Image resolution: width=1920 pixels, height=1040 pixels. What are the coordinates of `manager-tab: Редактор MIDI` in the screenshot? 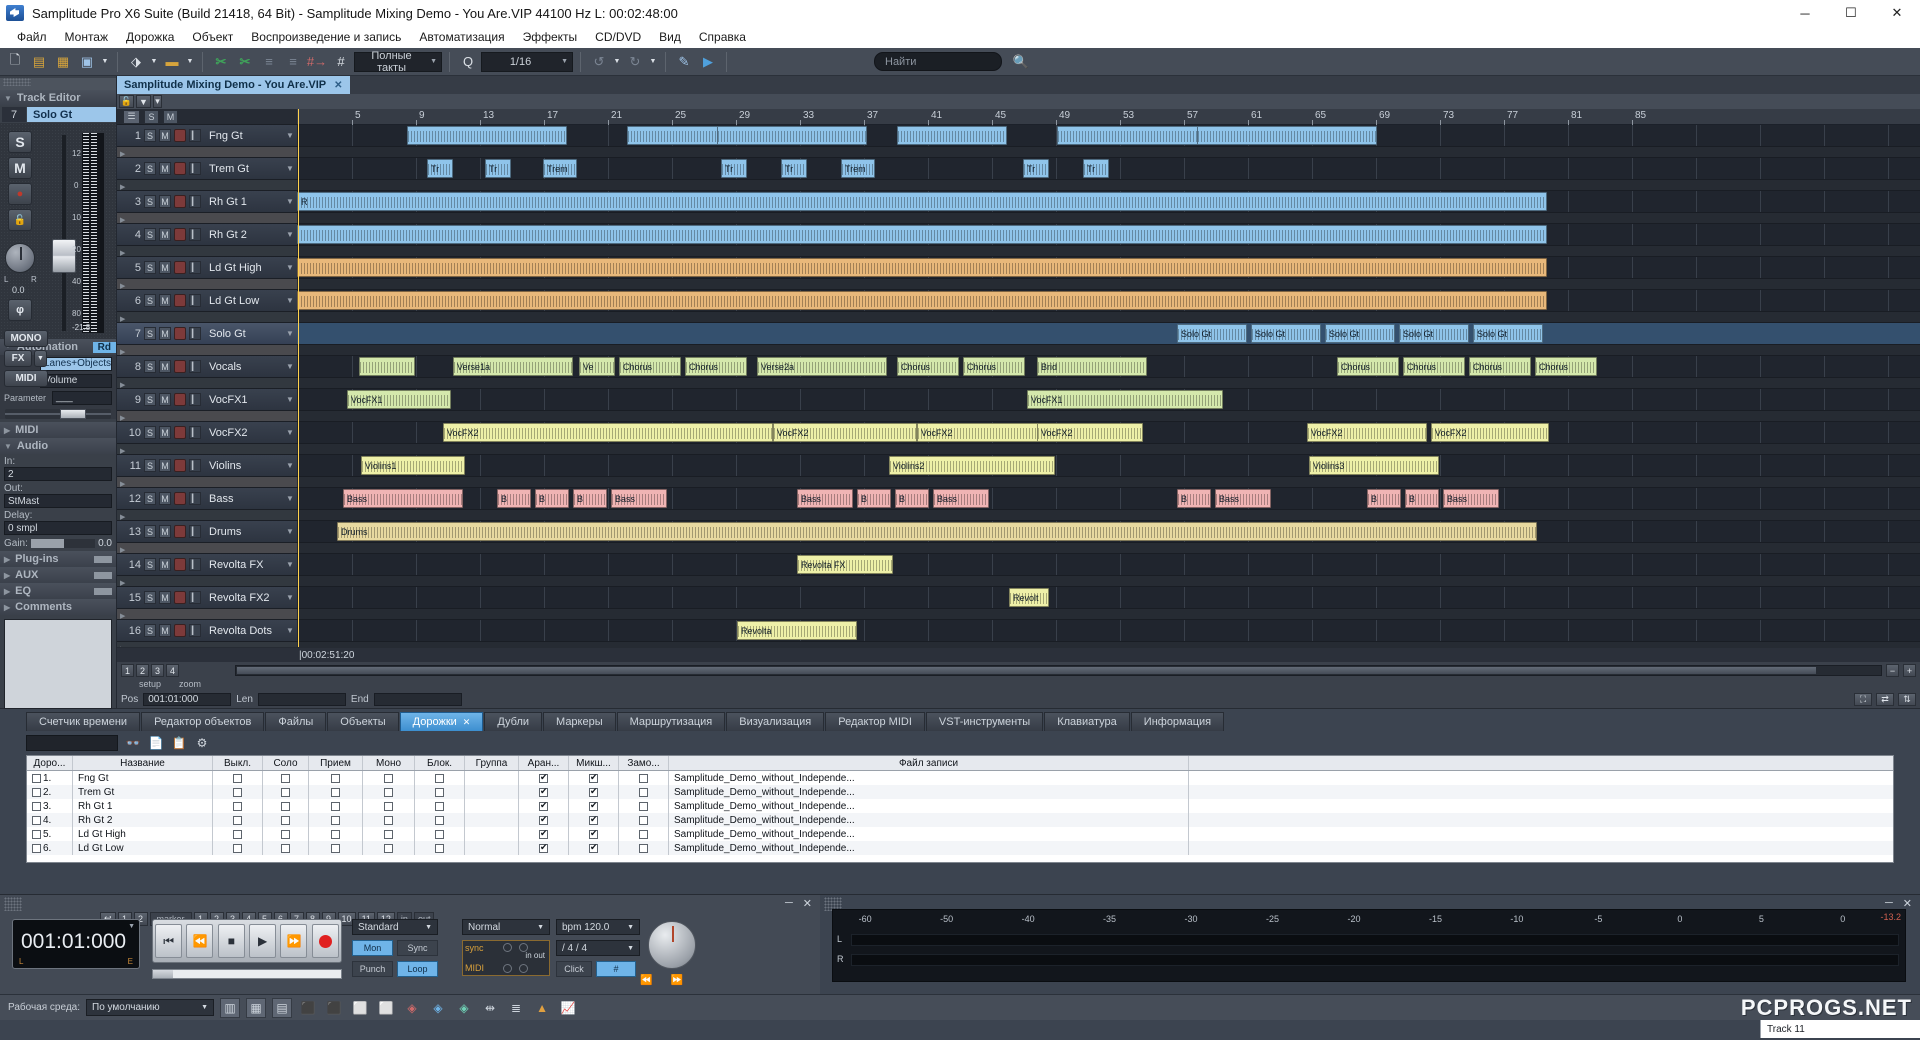 It's located at (875, 721).